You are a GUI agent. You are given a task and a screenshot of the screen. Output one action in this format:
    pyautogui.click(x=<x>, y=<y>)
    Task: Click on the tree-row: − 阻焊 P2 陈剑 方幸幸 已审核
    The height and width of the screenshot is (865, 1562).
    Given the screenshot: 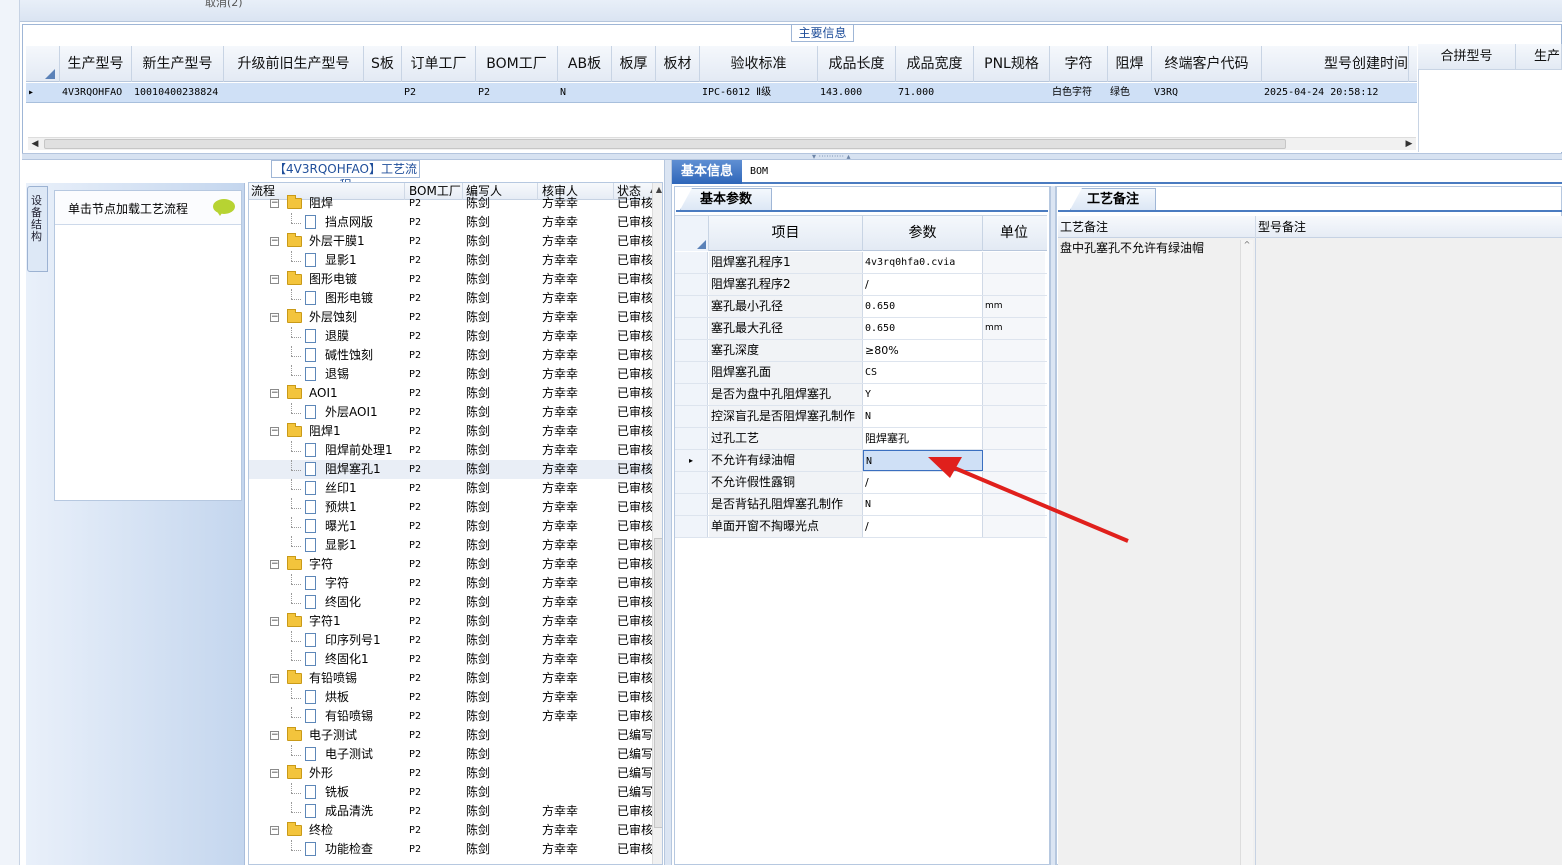 What is the action you would take?
    pyautogui.click(x=451, y=203)
    